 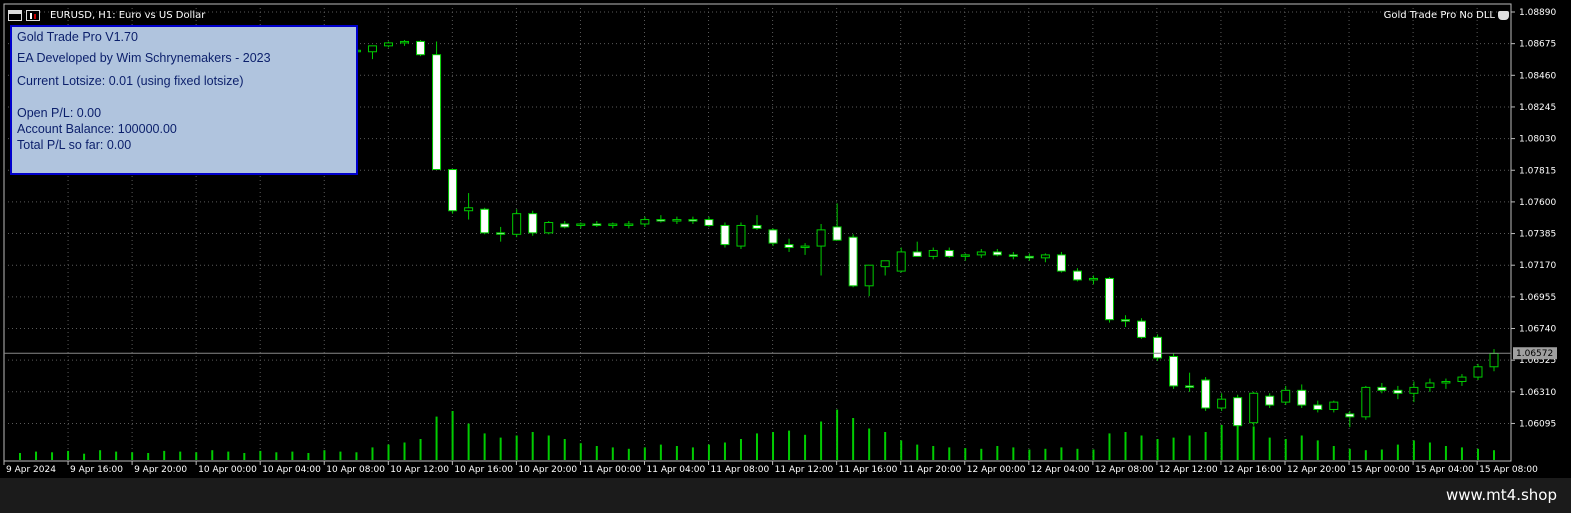 I want to click on y-tick-label: 1.08890, so click(x=1537, y=13).